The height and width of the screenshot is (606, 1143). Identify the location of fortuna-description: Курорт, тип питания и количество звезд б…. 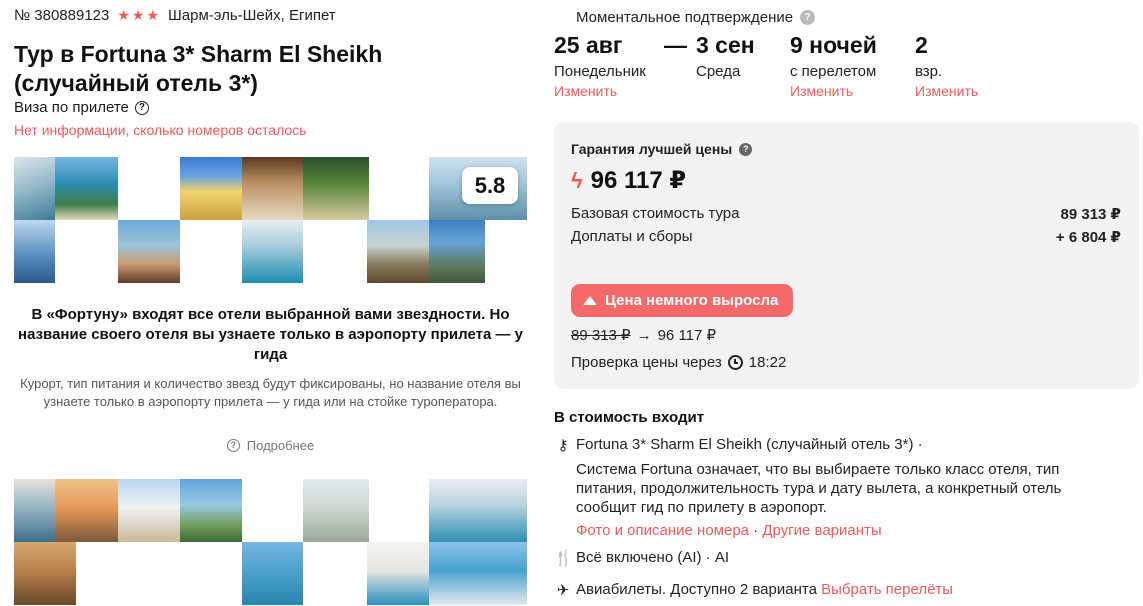
(270, 392).